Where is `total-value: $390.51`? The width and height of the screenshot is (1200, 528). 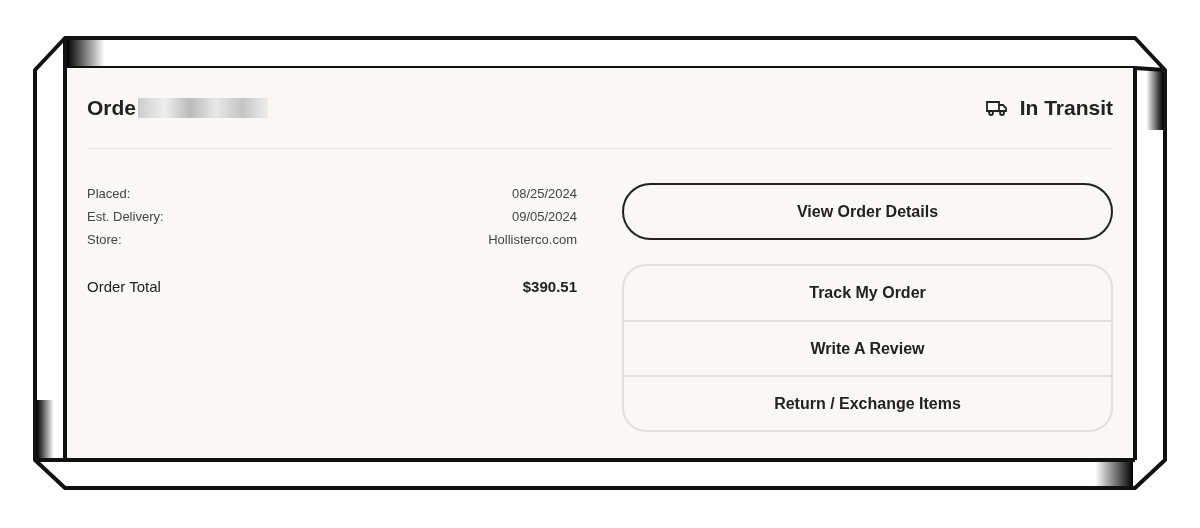
total-value: $390.51 is located at coordinates (549, 287).